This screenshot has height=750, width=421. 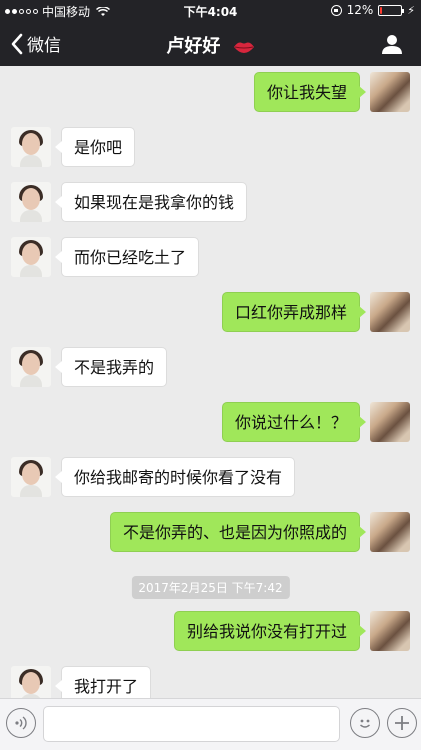 I want to click on sent-message-bubble: 你让我失望, so click(x=310, y=92).